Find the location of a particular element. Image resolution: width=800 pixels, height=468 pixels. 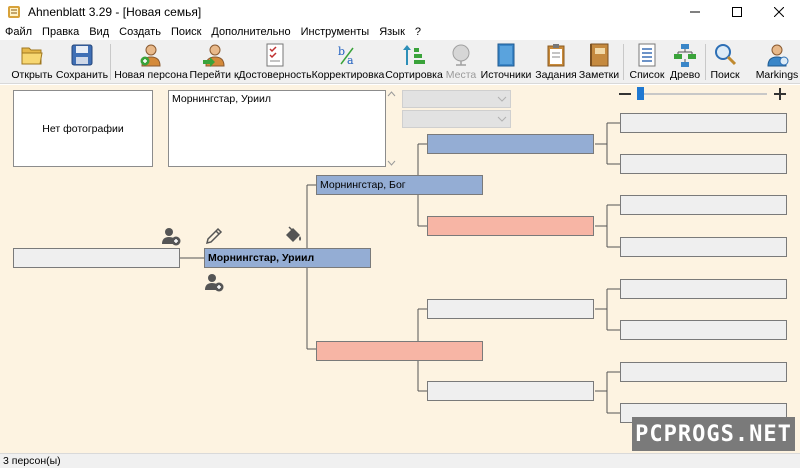

paternal-grandmother-box is located at coordinates (510, 226).